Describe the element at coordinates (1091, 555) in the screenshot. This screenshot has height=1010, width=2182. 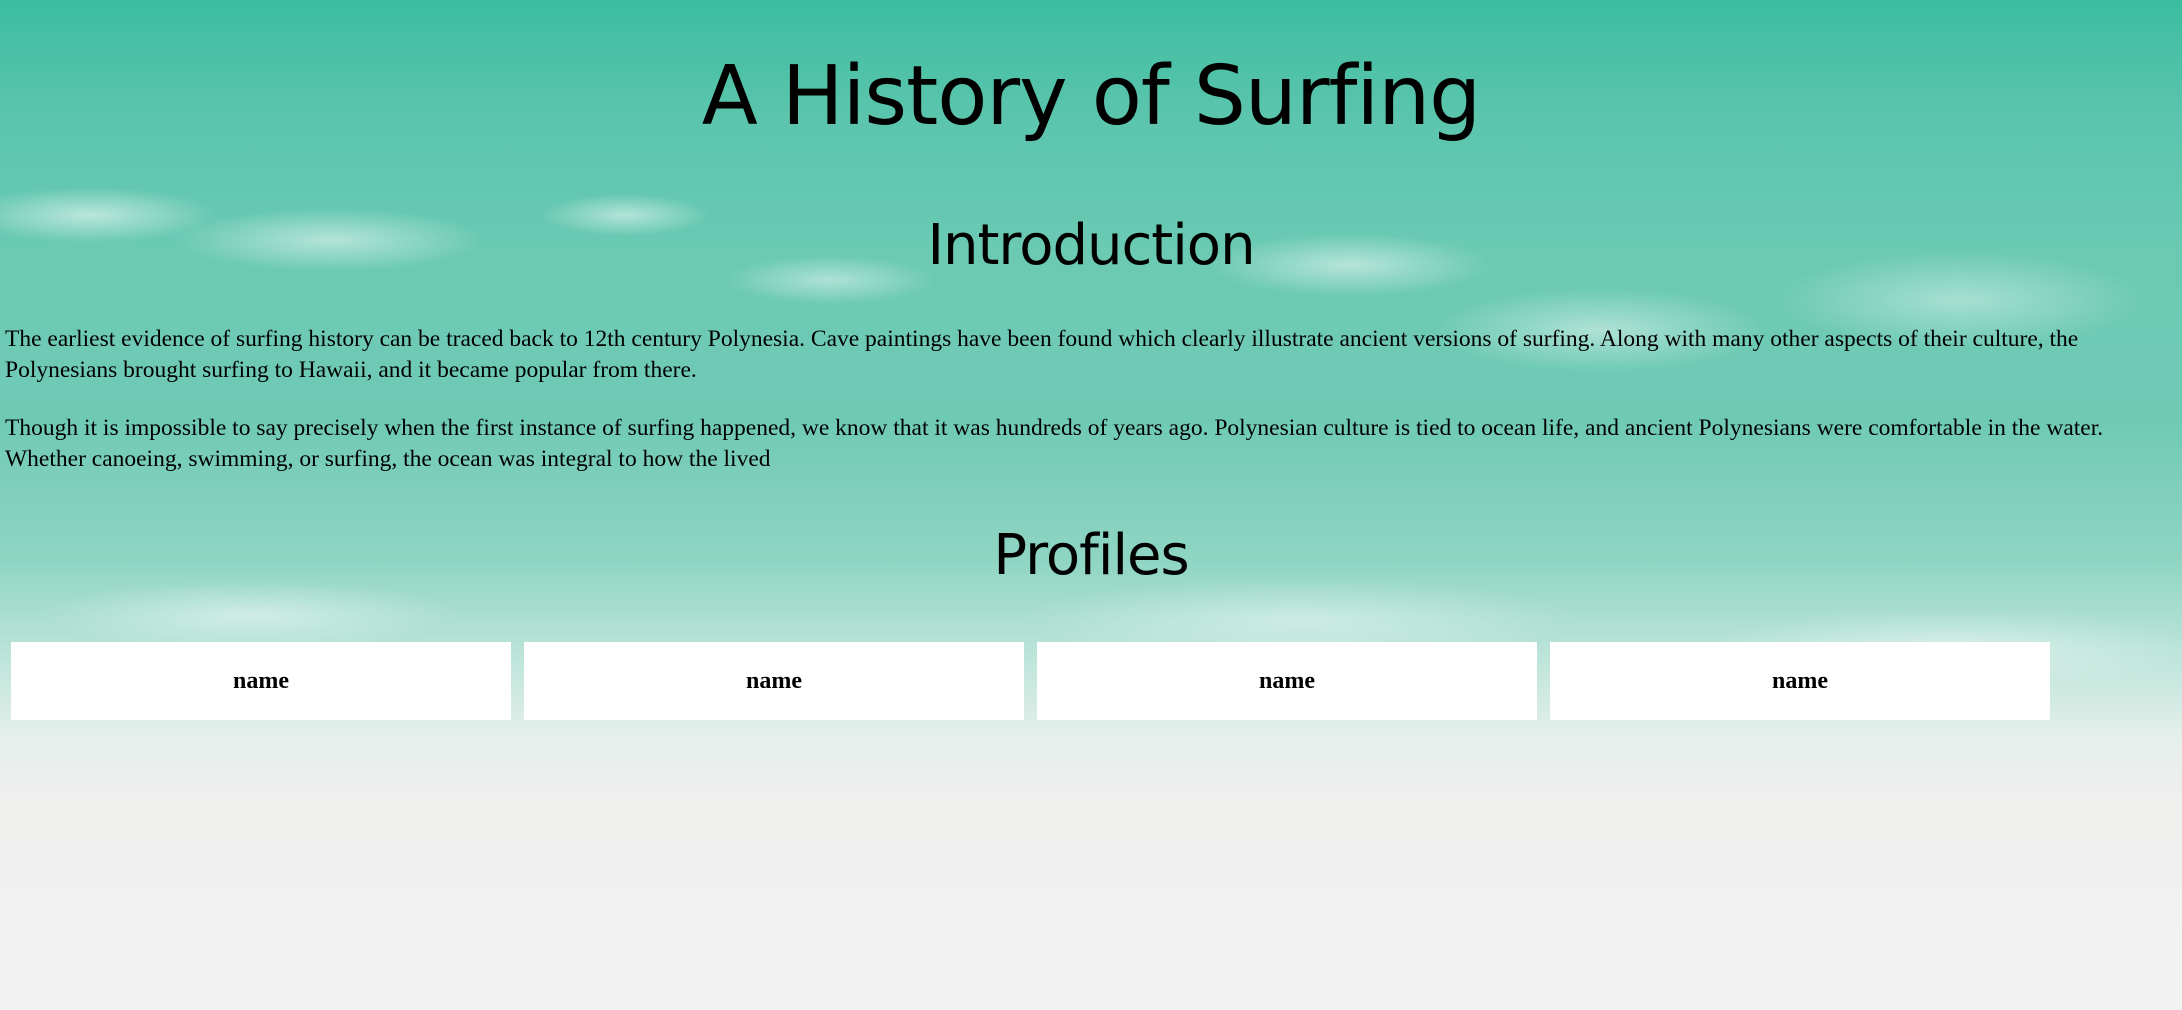
I see `profiles-heading: Profiles` at that location.